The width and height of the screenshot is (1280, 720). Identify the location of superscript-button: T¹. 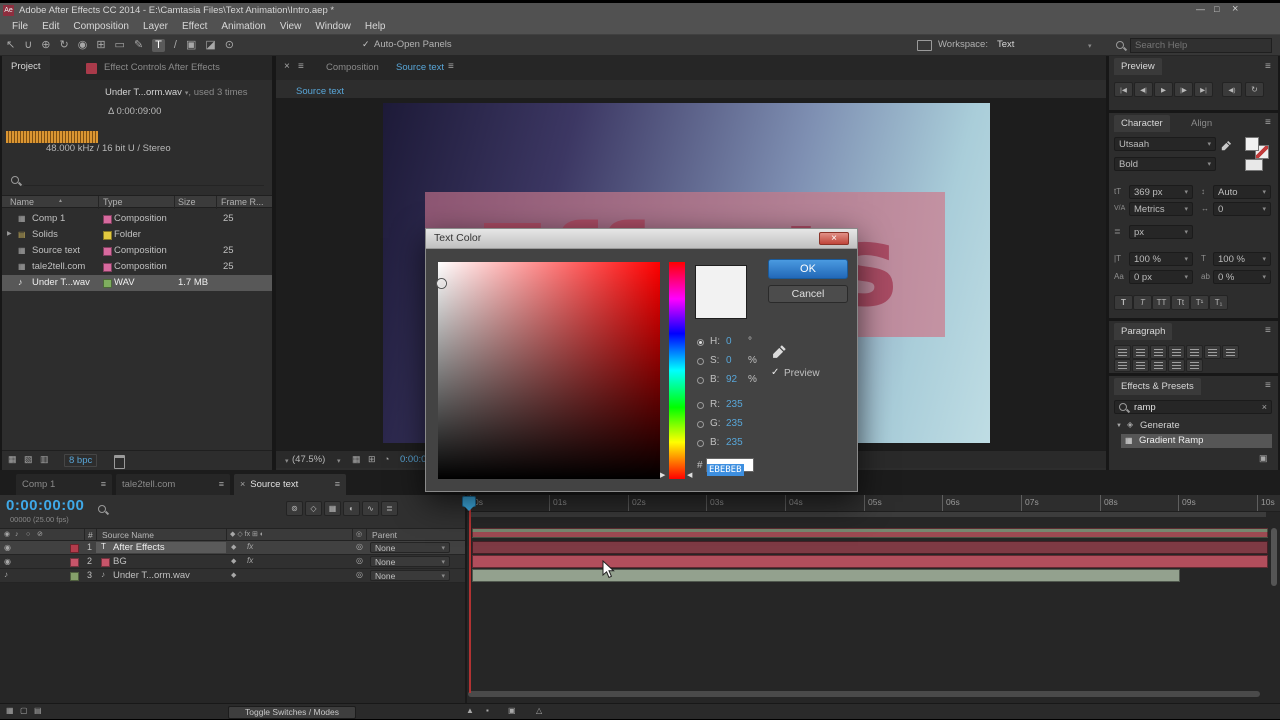
(1199, 302).